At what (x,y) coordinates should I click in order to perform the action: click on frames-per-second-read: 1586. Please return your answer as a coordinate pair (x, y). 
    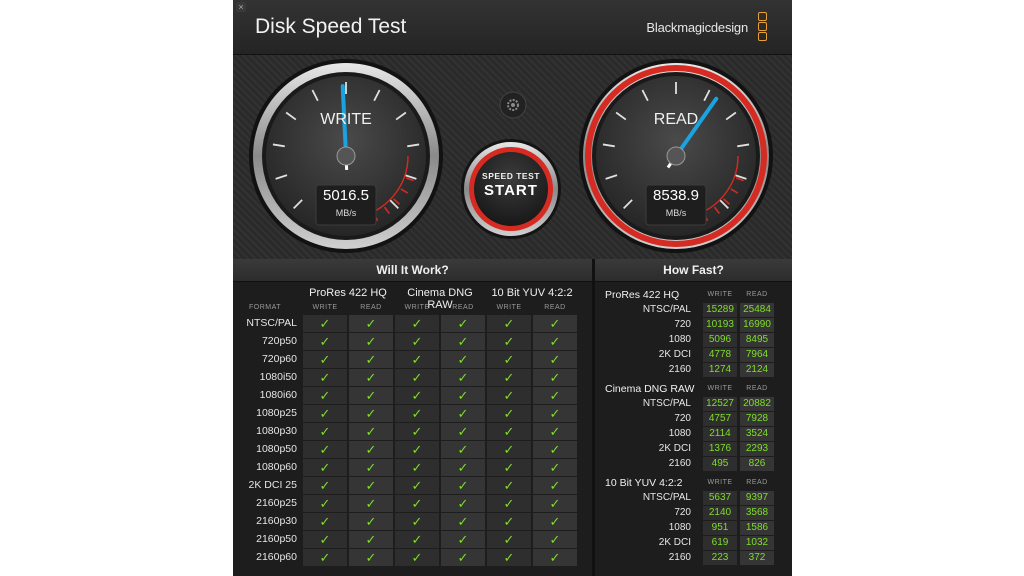
    Looking at the image, I should click on (757, 528).